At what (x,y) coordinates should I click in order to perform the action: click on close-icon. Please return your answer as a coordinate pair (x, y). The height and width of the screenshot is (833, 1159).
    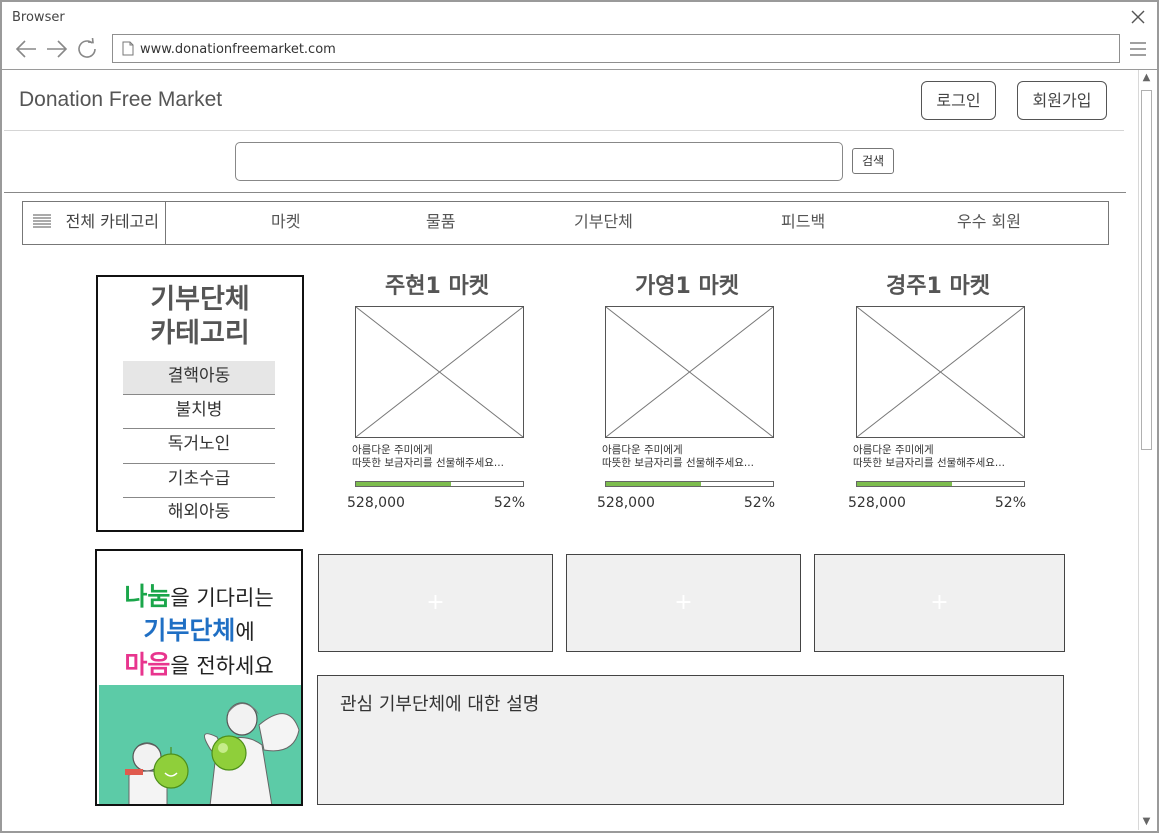
    Looking at the image, I should click on (1138, 17).